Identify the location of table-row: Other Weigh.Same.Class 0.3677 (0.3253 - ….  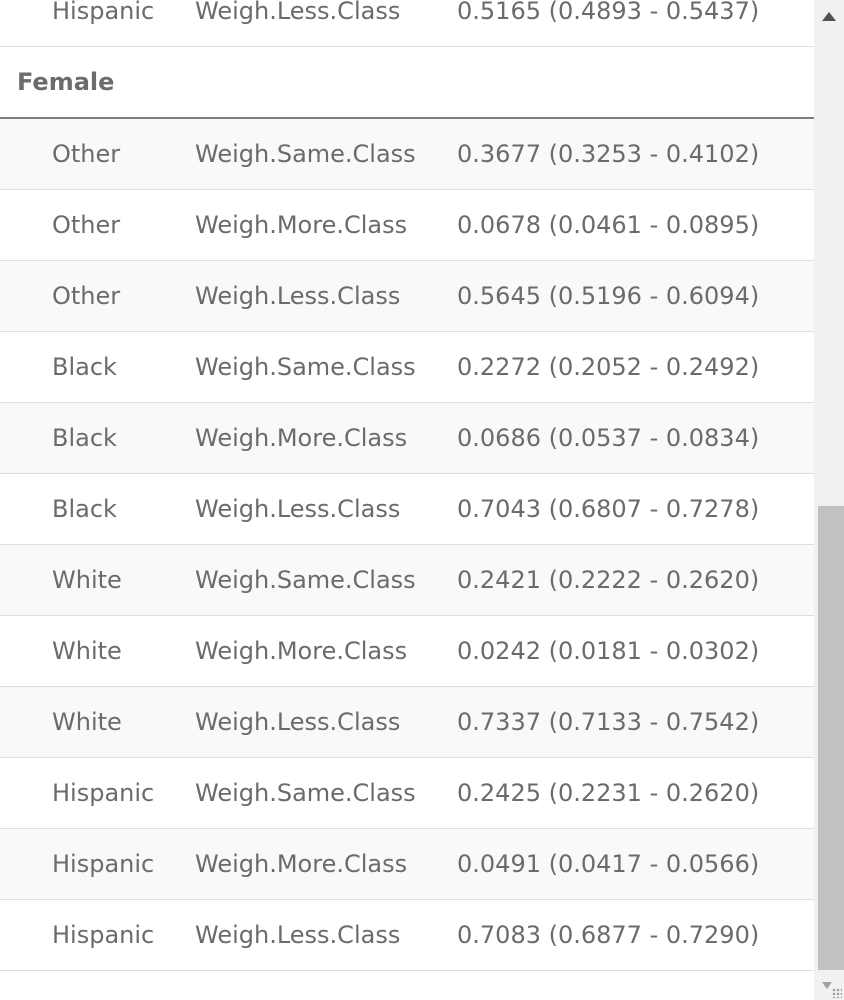
(407, 154).